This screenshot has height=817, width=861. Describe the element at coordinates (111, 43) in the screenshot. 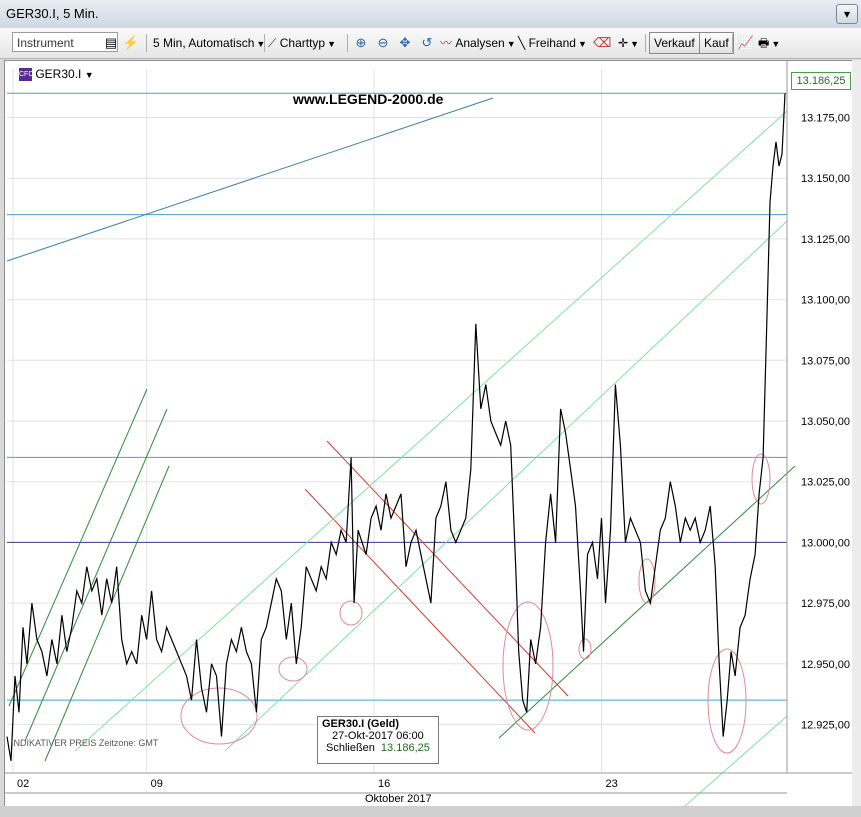

I see `instrument-list-icon: ▤` at that location.